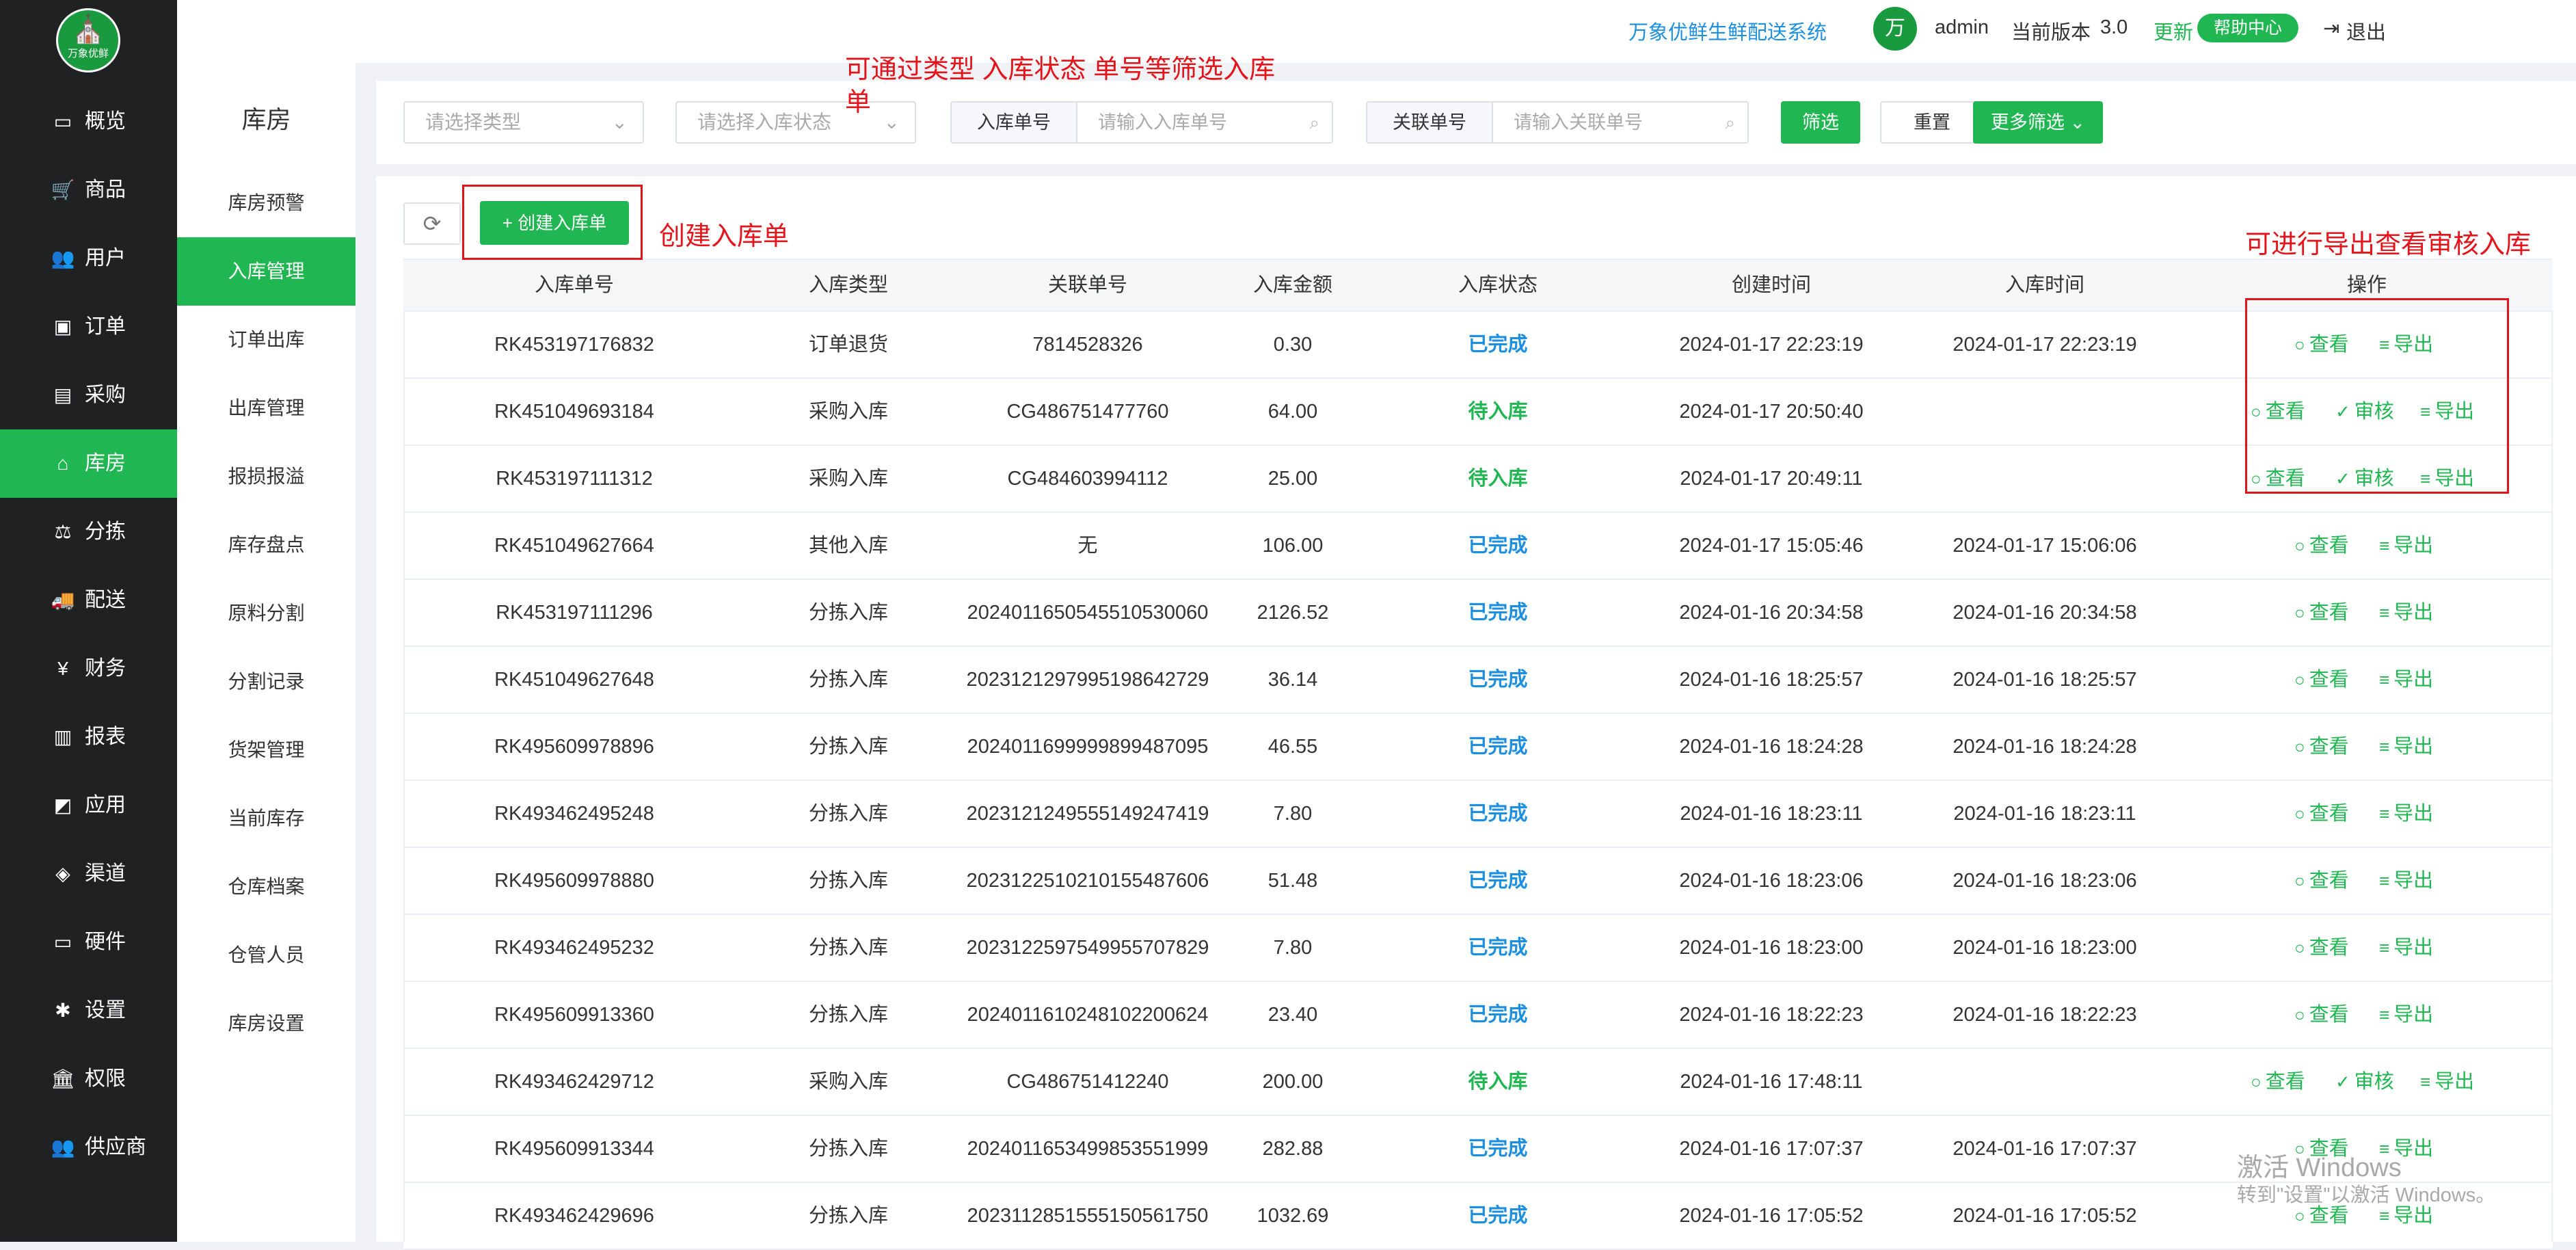 This screenshot has height=1250, width=2576. Describe the element at coordinates (266, 1023) in the screenshot. I see `sub-nav-item-12: 库房设置` at that location.